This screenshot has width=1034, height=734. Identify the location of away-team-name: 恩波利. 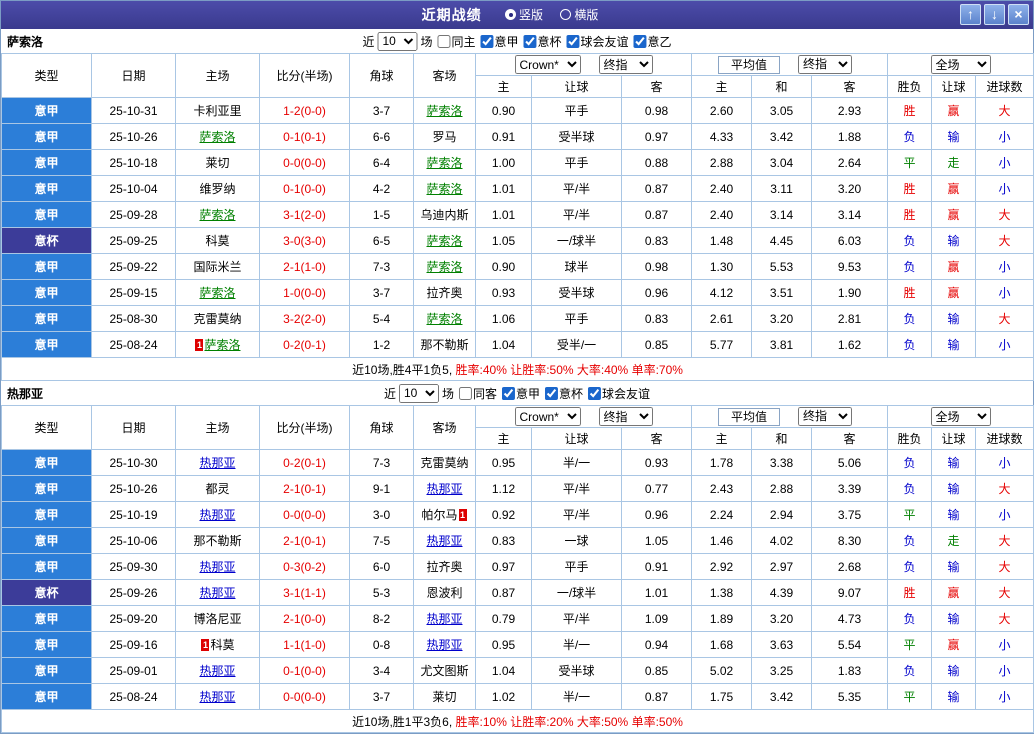
(444, 593).